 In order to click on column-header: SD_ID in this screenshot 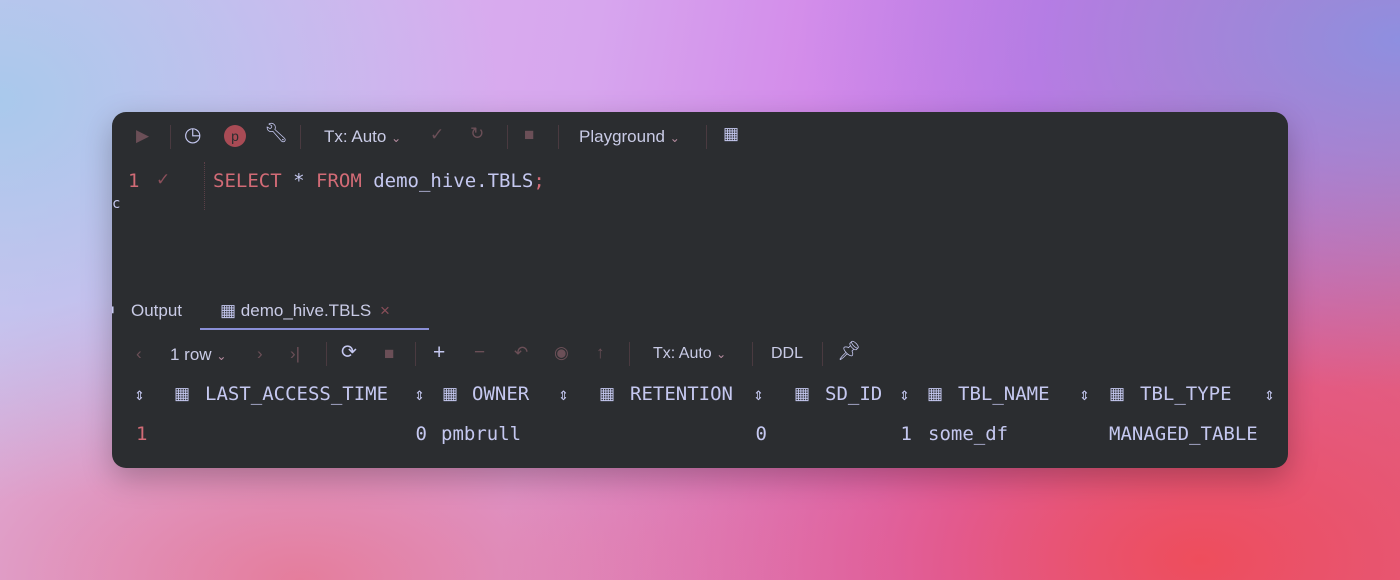, I will do `click(853, 394)`.